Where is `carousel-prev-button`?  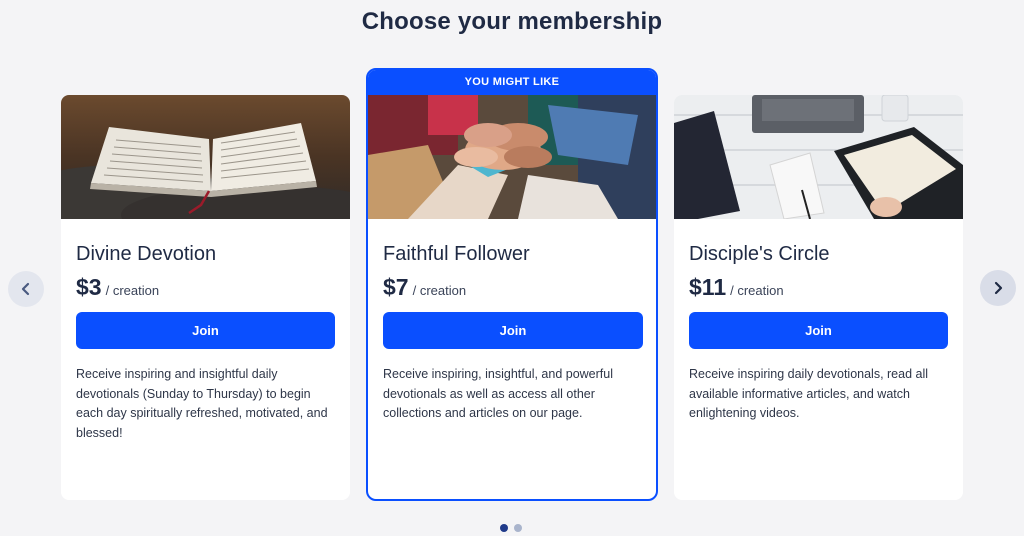 carousel-prev-button is located at coordinates (26, 289).